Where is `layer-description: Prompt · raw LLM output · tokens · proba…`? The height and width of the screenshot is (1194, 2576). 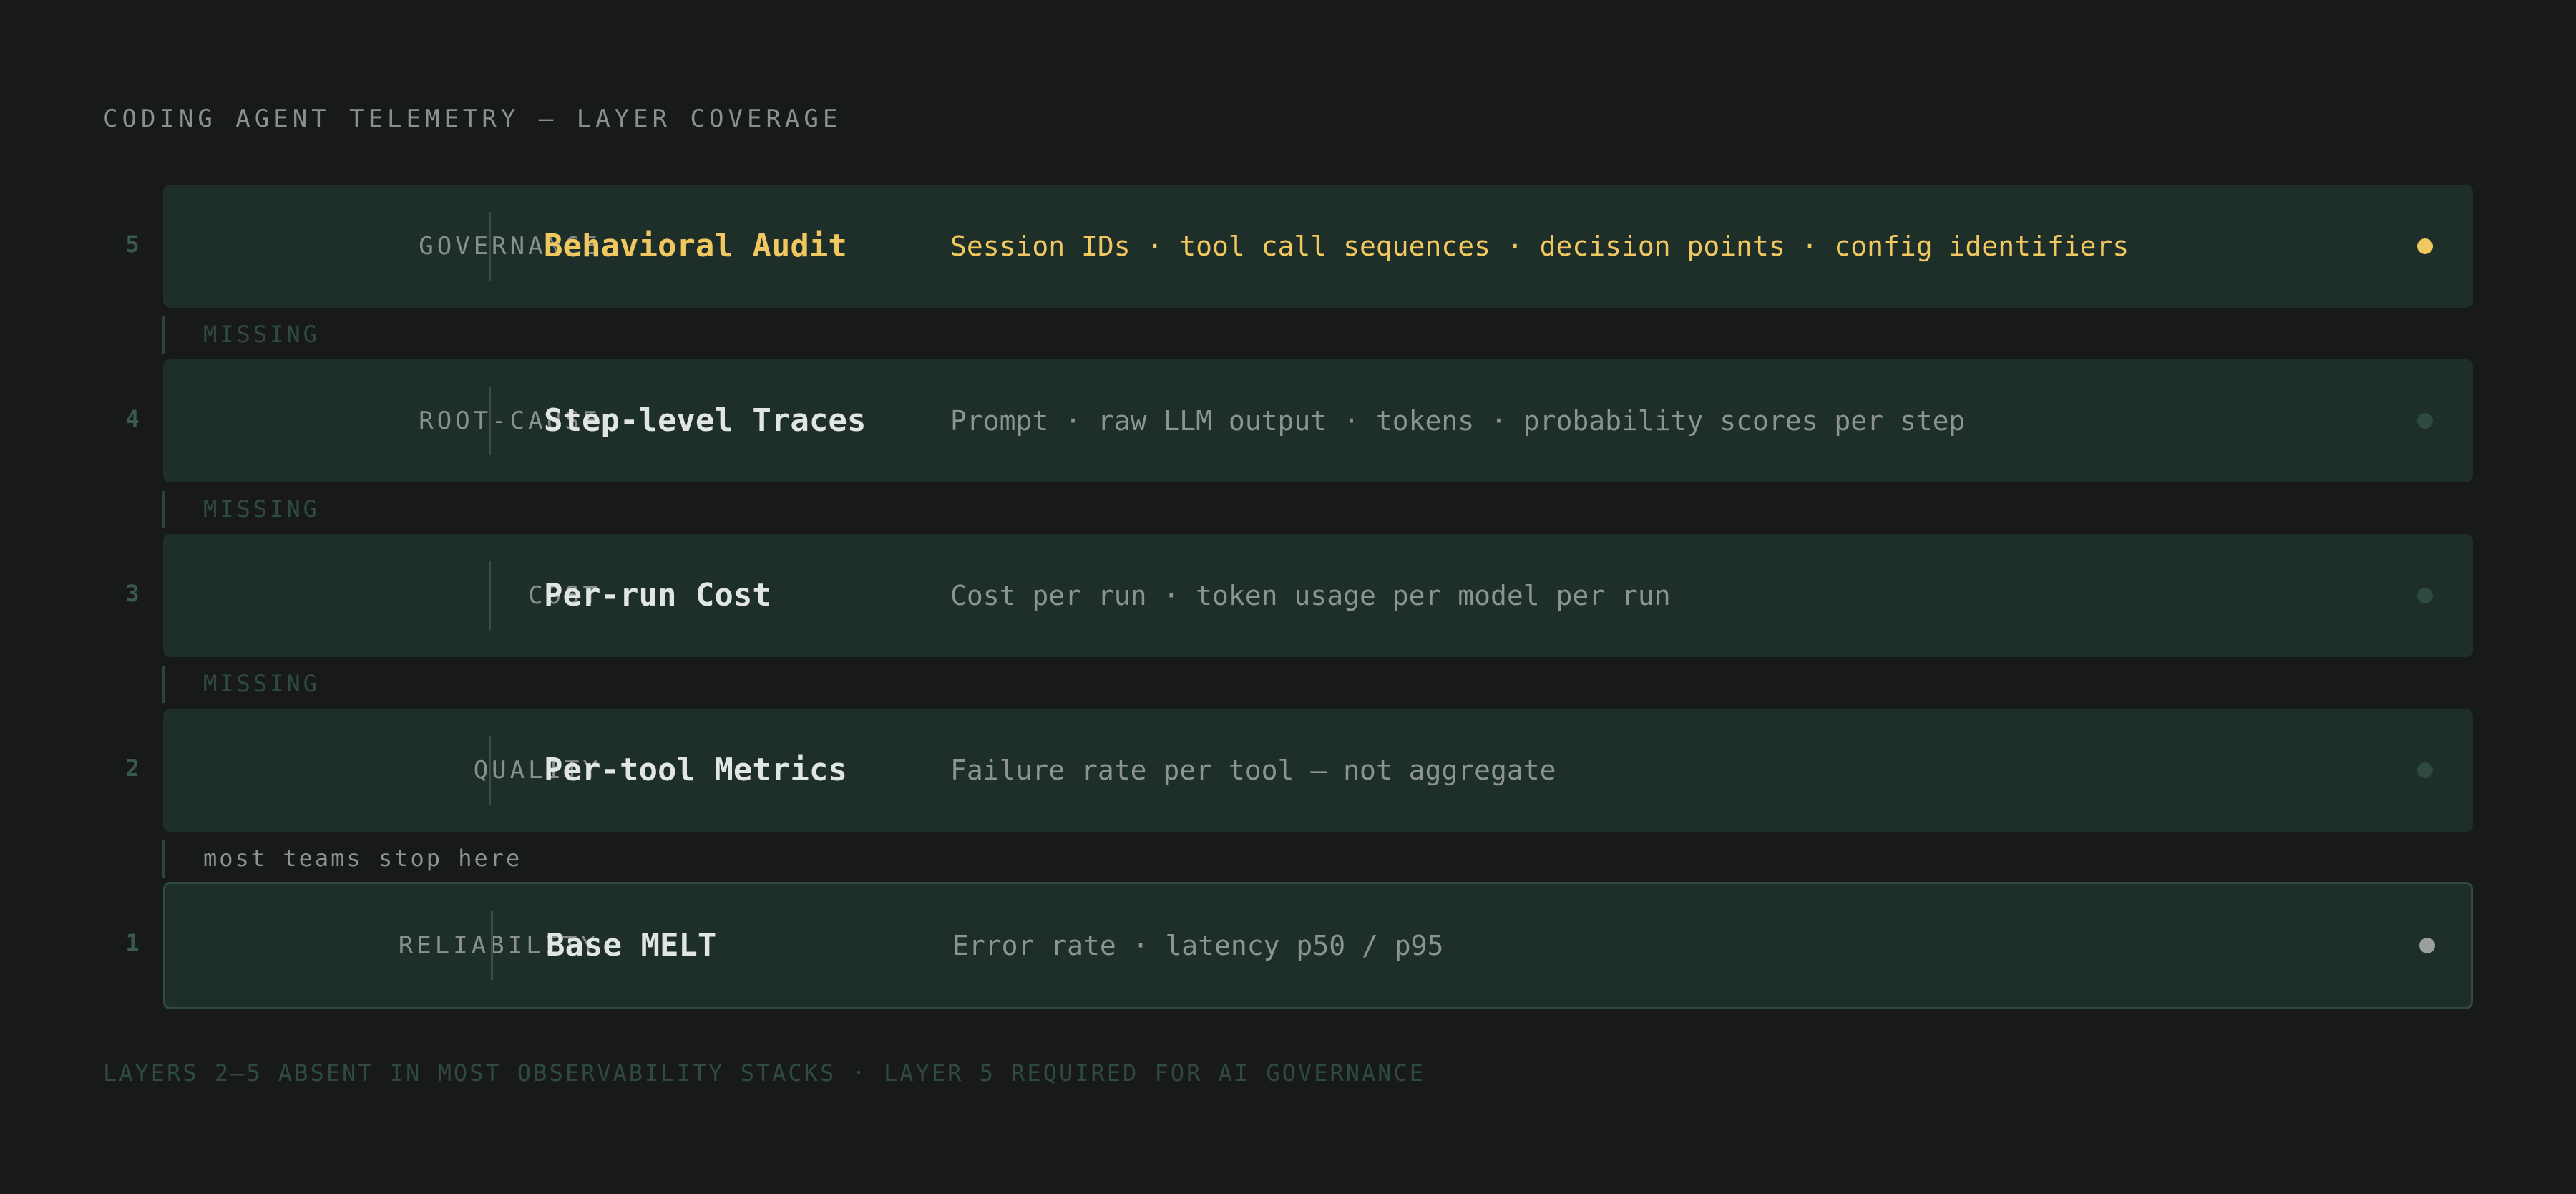
layer-description: Prompt · raw LLM output · tokens · proba… is located at coordinates (1458, 421).